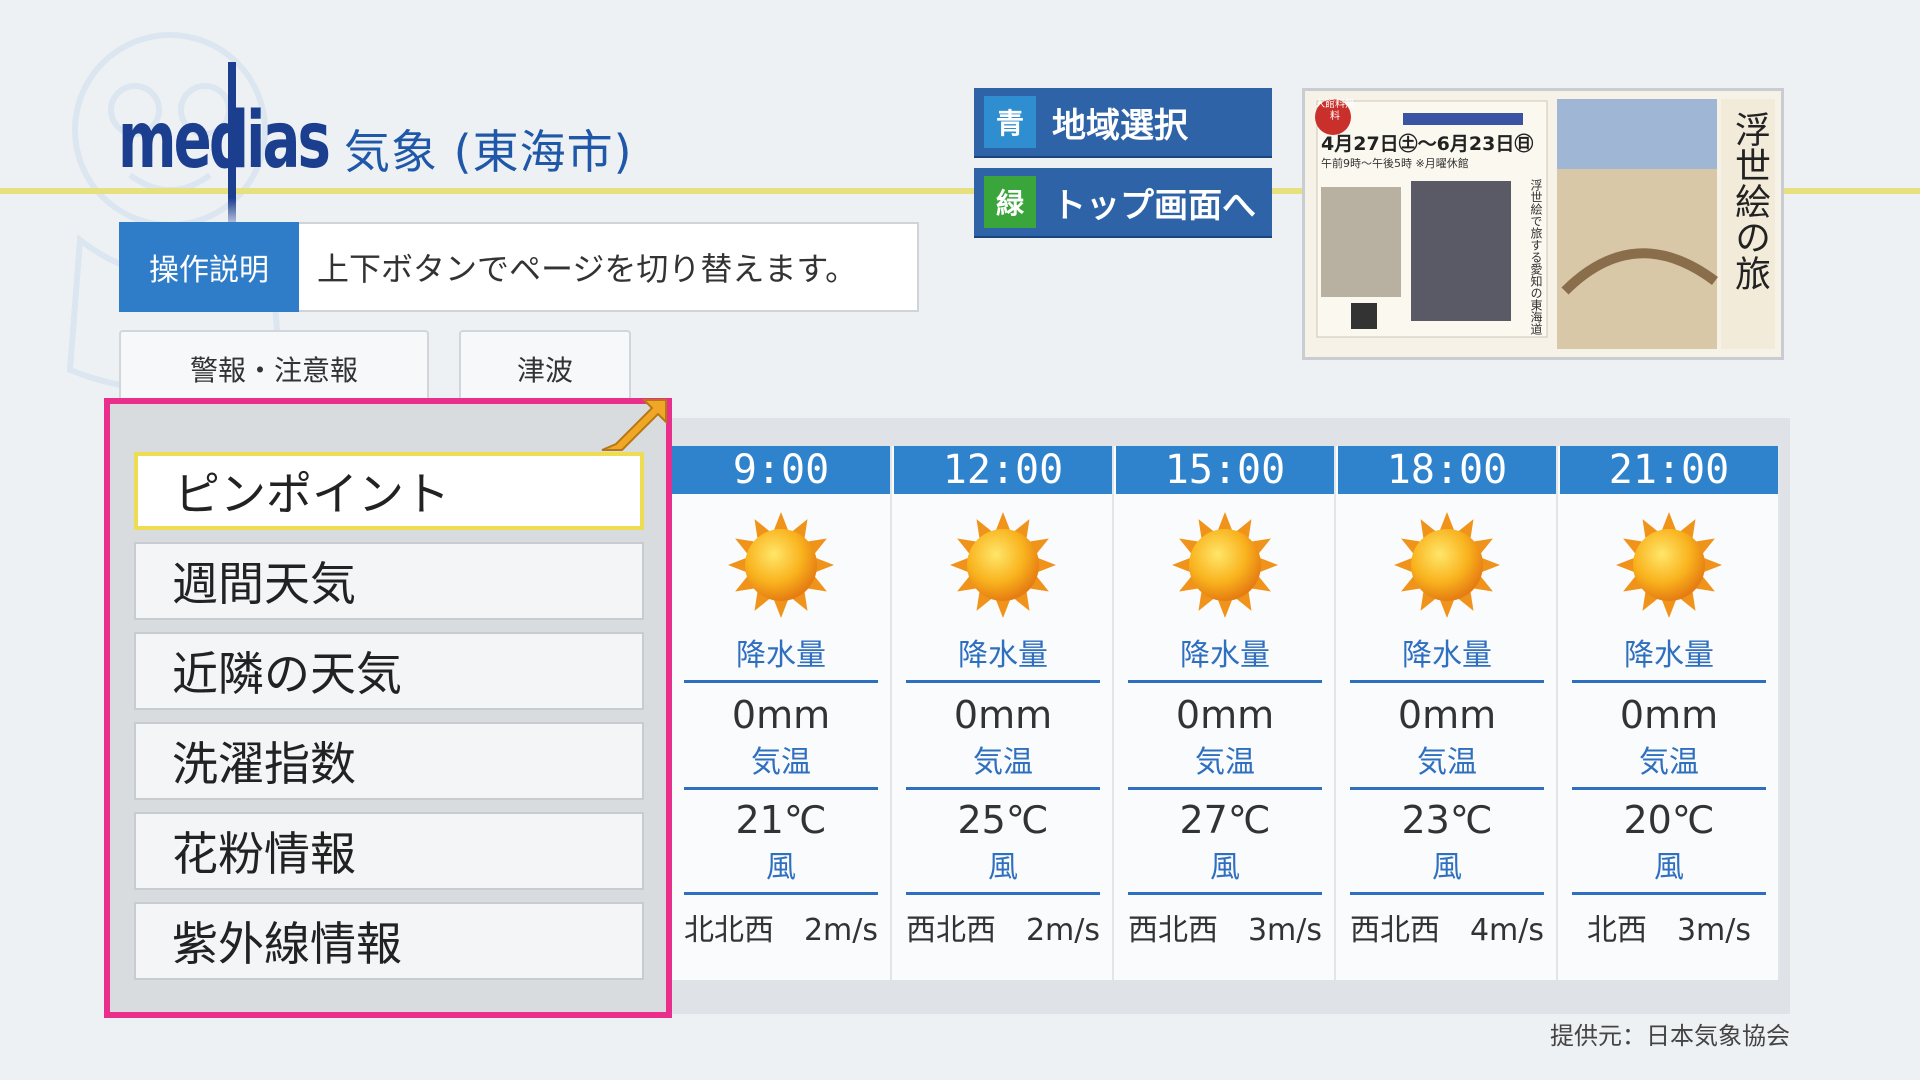 The height and width of the screenshot is (1080, 1920). What do you see at coordinates (1447, 820) in the screenshot?
I see `temp-value: 23℃` at bounding box center [1447, 820].